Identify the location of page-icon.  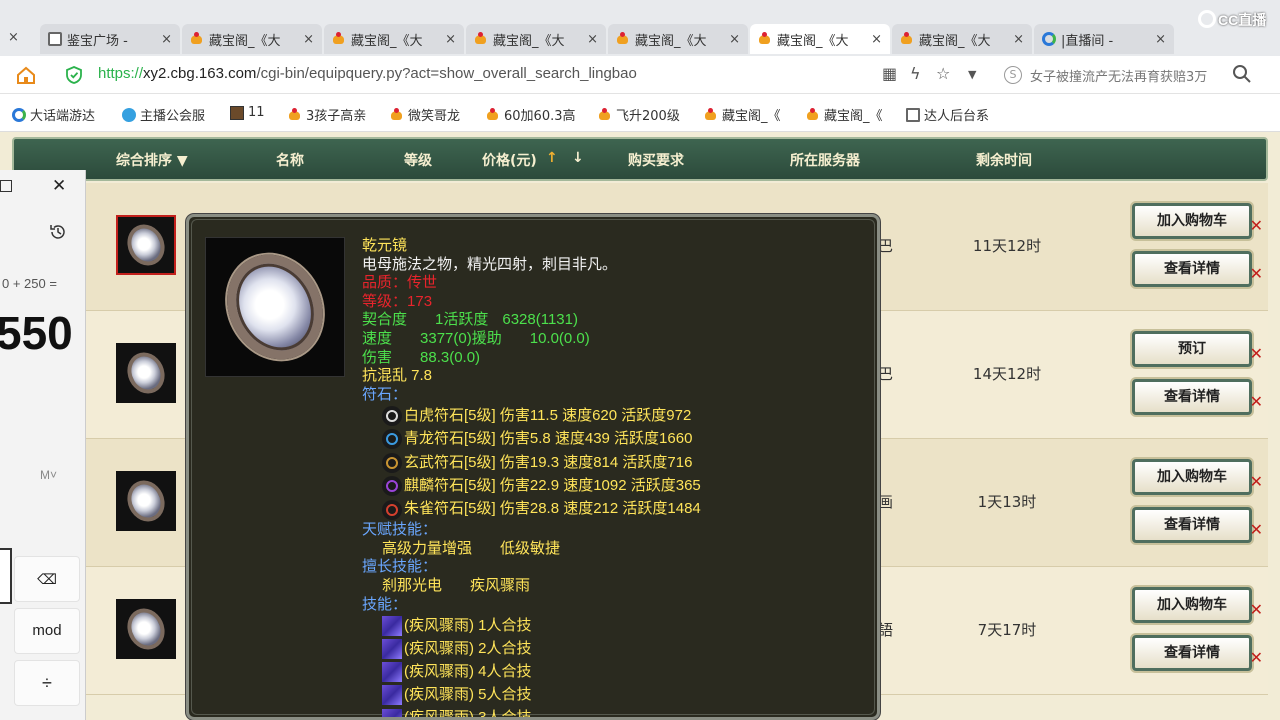
(913, 114).